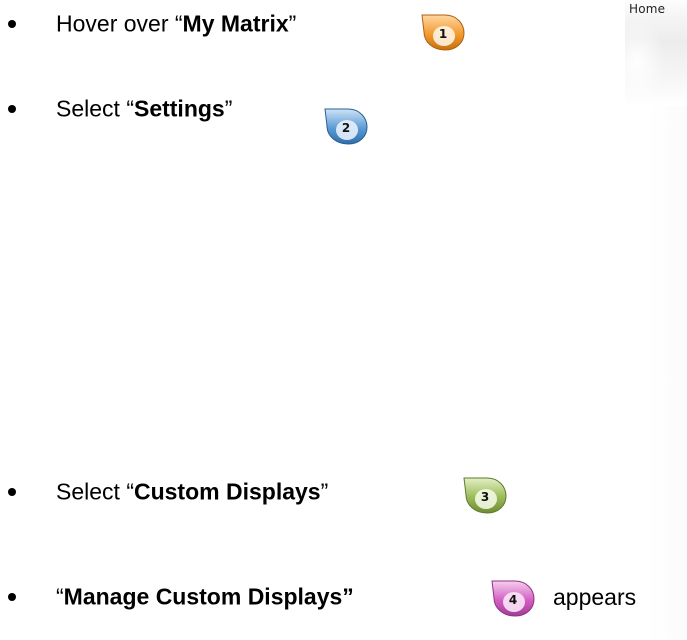  I want to click on step-text-3: Select “Custom Displays”, so click(192, 491).